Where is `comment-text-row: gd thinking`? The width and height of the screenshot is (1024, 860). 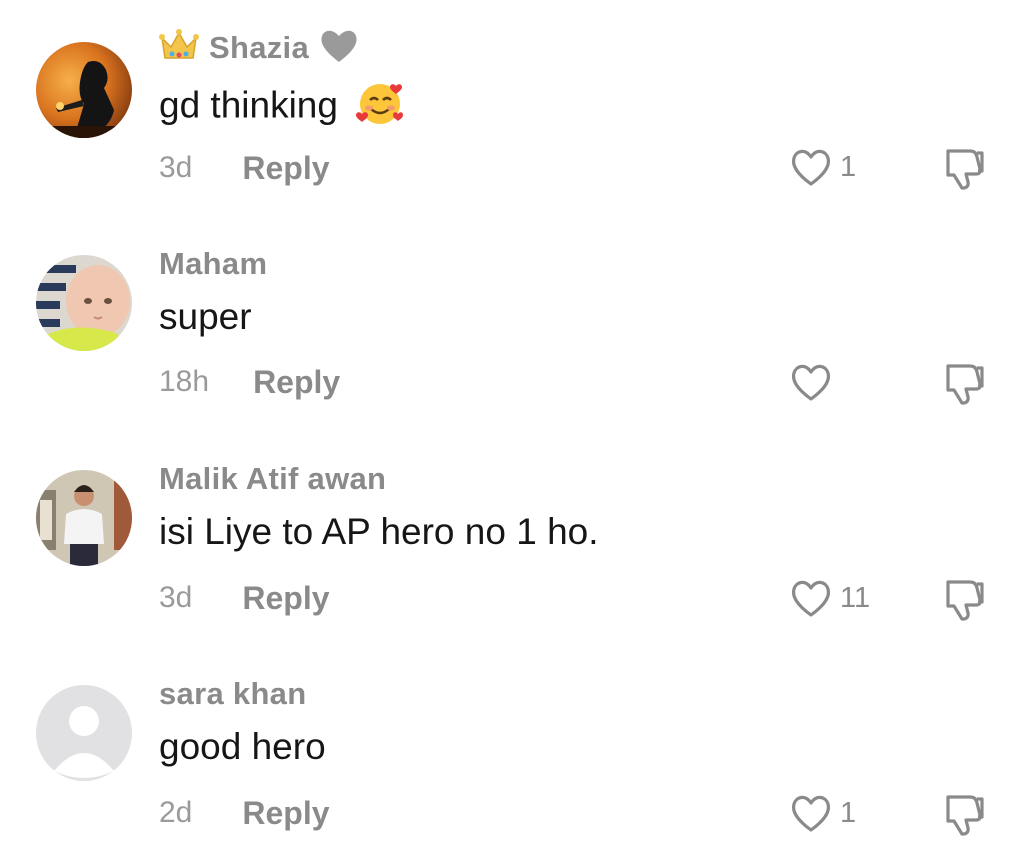
comment-text-row: gd thinking is located at coordinates (281, 107).